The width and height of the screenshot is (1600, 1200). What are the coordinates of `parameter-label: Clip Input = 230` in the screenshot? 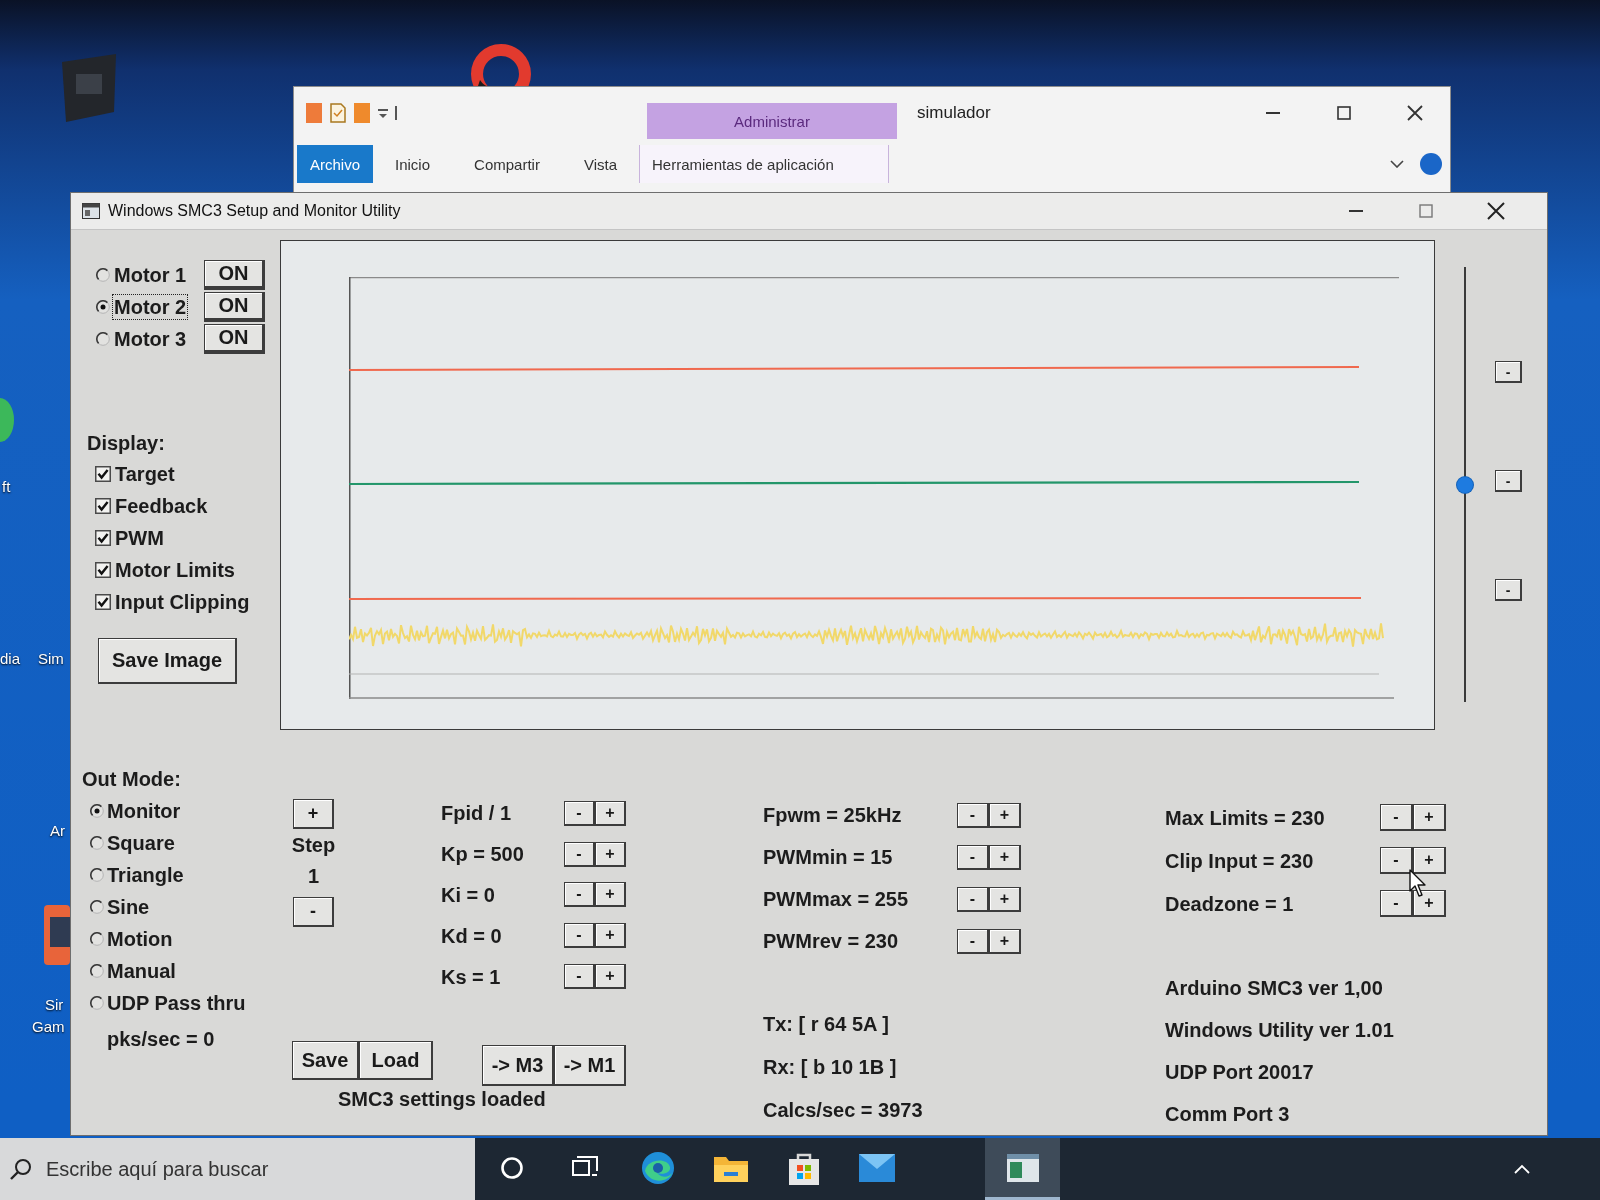 It's located at (1239, 860).